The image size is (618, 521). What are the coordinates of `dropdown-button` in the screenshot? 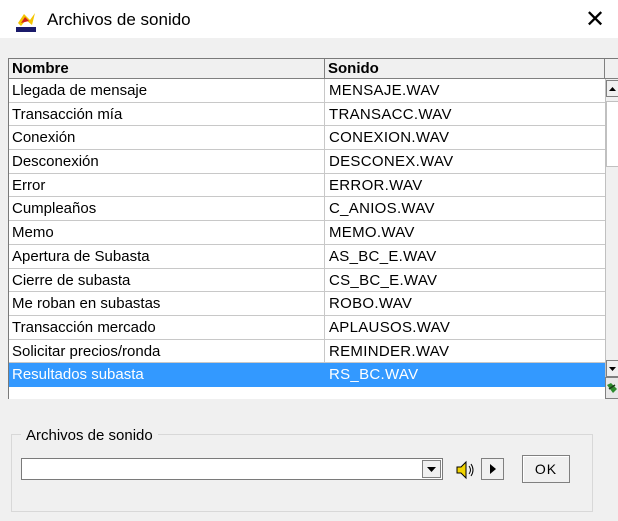 It's located at (431, 469).